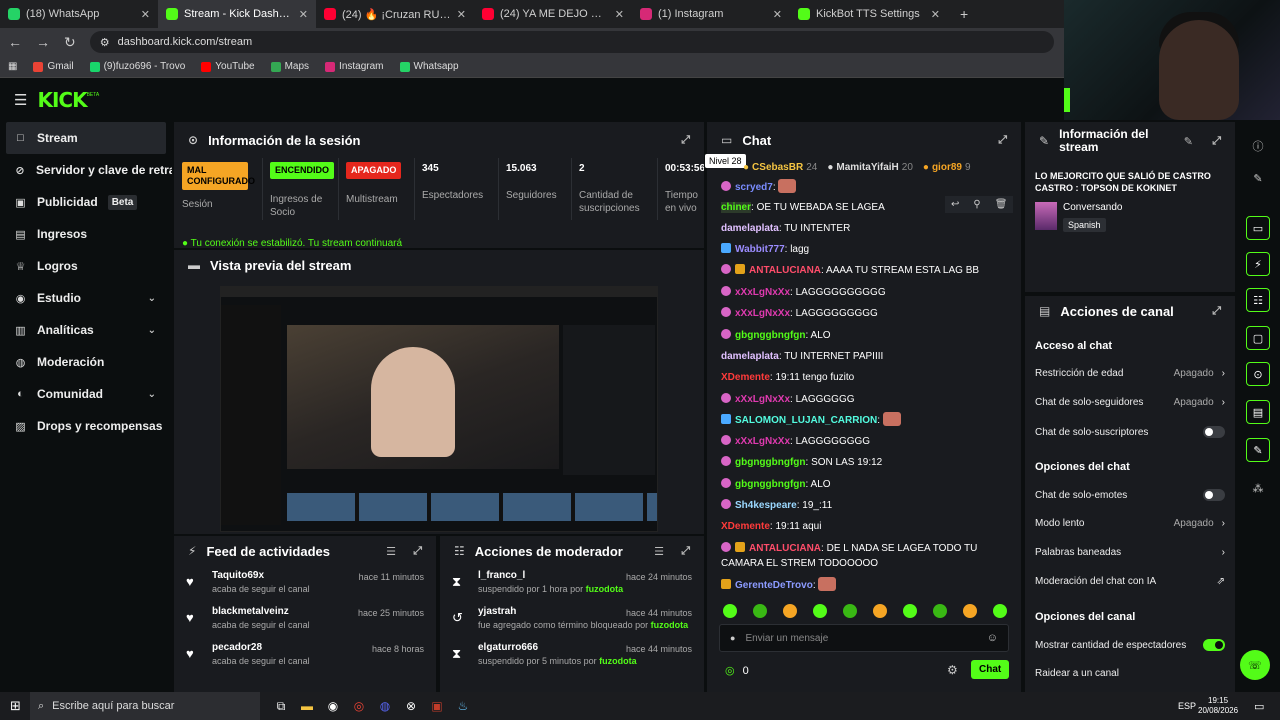 Image resolution: width=1280 pixels, height=720 pixels. What do you see at coordinates (86, 170) in the screenshot?
I see `sidebar-item: ⊘ Servidor y clave de retran` at bounding box center [86, 170].